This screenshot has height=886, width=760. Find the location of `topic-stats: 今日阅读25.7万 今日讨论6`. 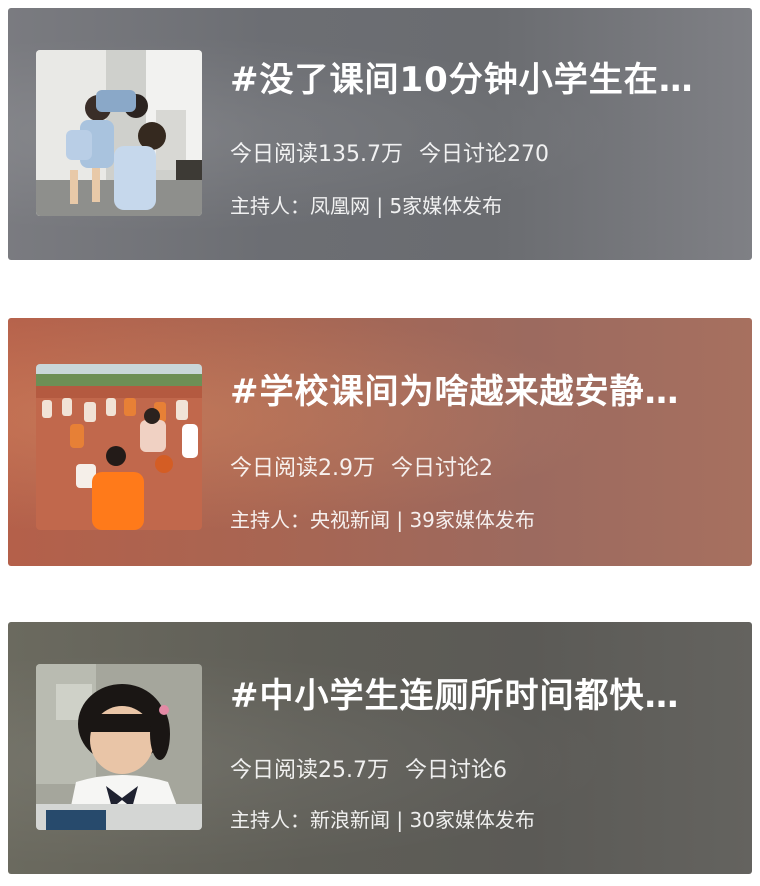

topic-stats: 今日阅读25.7万 今日讨论6 is located at coordinates (368, 768).